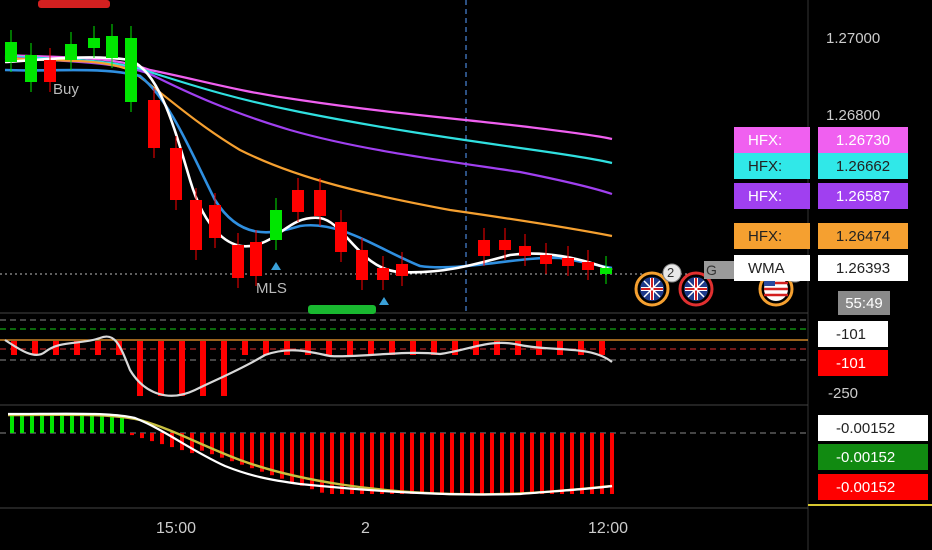 Image resolution: width=932 pixels, height=550 pixels. Describe the element at coordinates (308, 368) in the screenshot. I see `osc1-histogram` at that location.